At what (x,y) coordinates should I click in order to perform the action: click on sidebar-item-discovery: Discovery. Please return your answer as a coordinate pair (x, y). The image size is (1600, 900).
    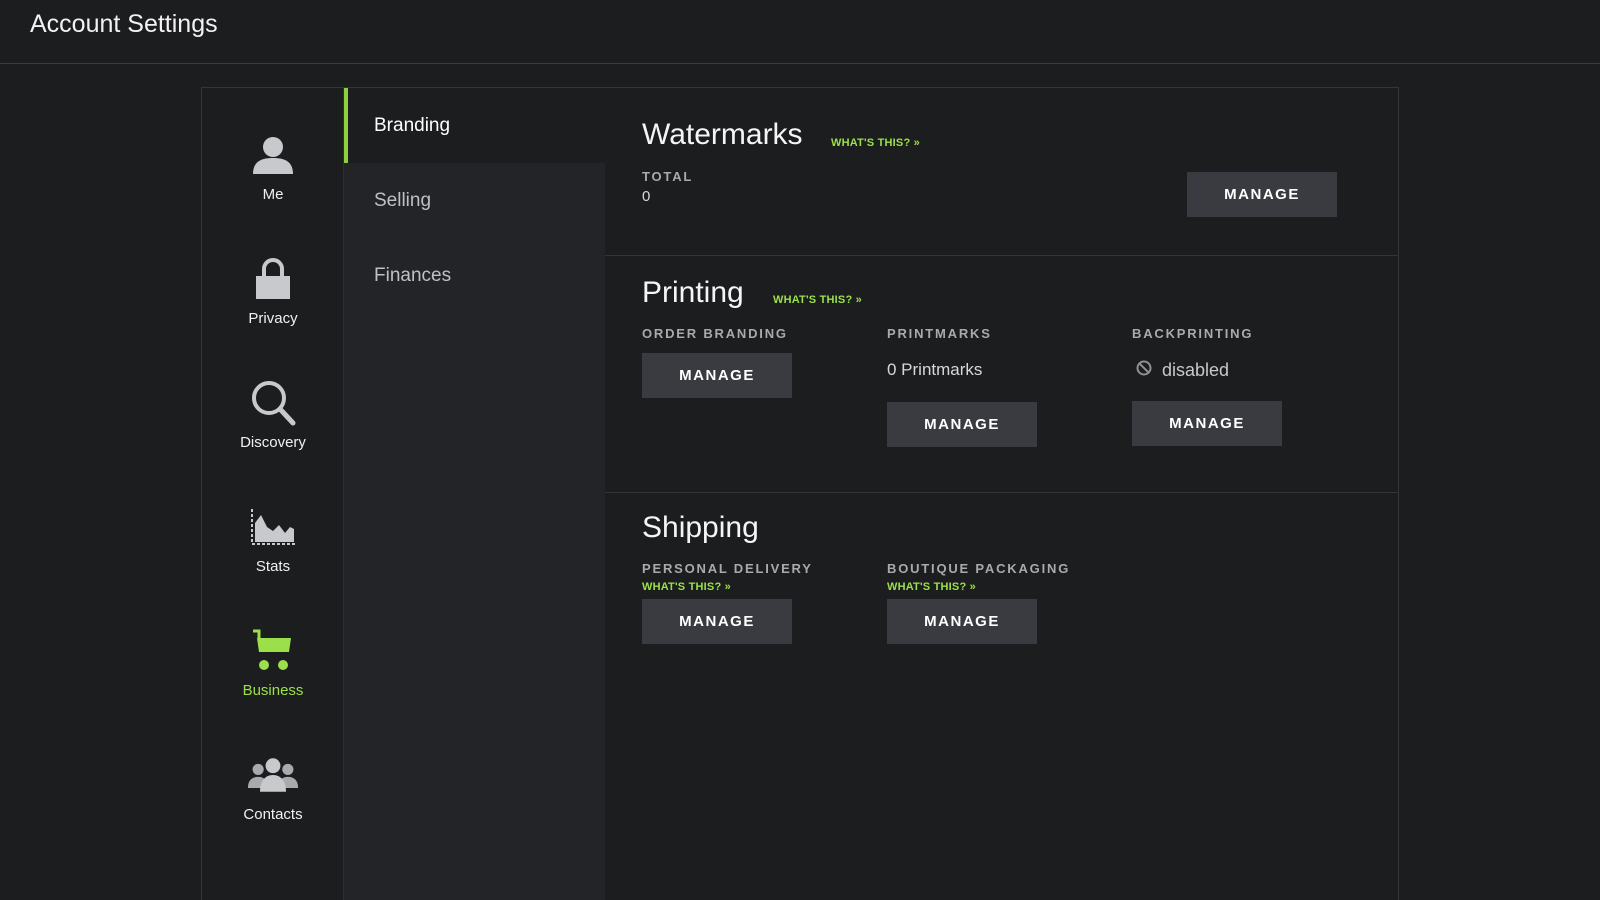
    Looking at the image, I should click on (273, 435).